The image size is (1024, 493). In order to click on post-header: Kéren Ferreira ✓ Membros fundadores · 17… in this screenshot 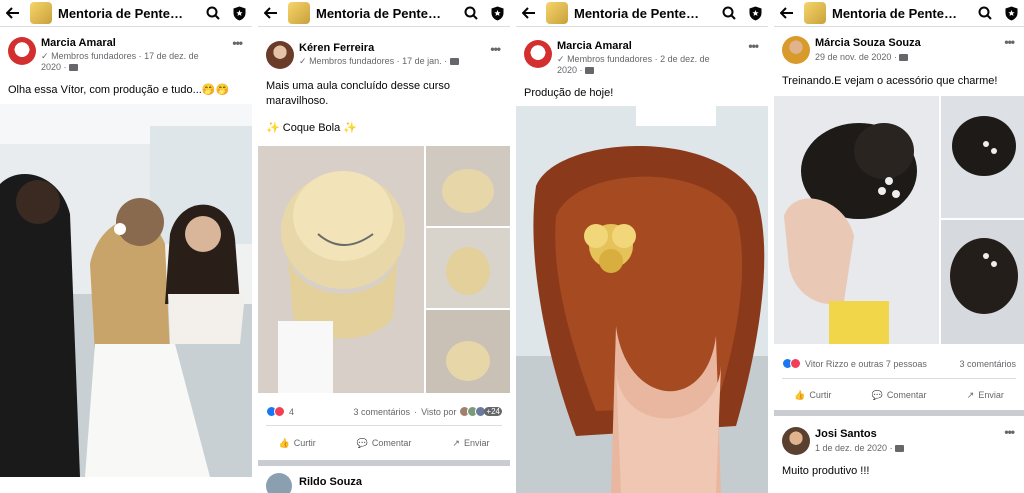, I will do `click(384, 58)`.